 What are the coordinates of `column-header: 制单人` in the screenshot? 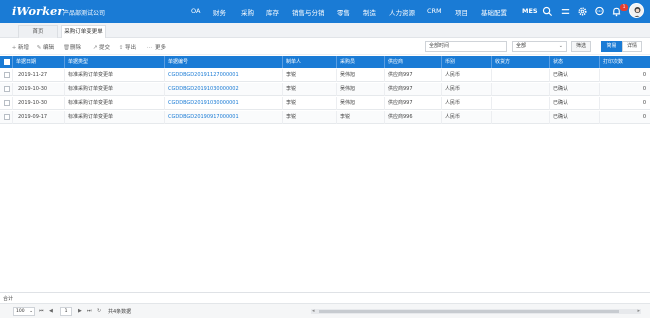 It's located at (310, 62).